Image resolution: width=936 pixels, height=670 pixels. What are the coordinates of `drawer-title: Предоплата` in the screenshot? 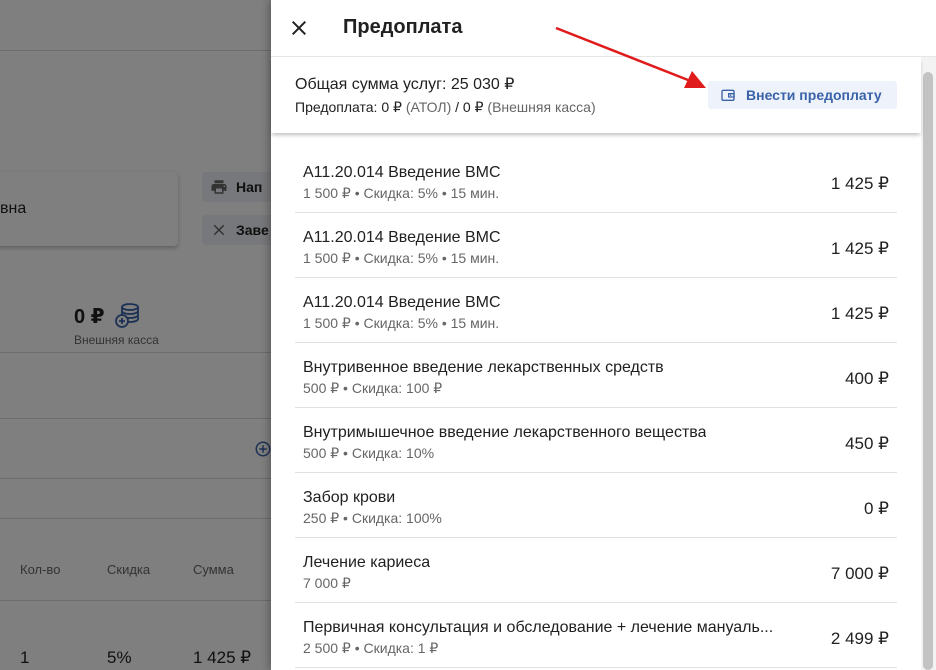 It's located at (403, 27).